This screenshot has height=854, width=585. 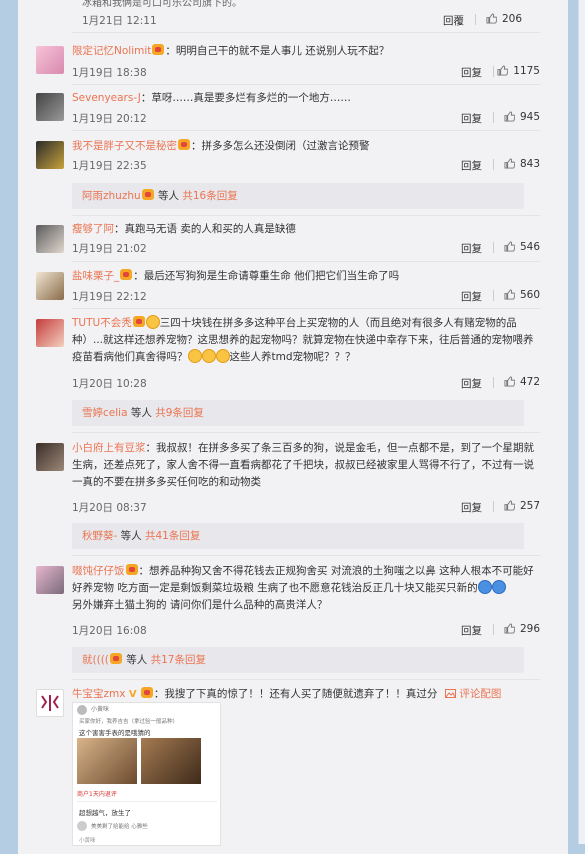 What do you see at coordinates (109, 631) in the screenshot?
I see `comment-date: 1月20日 16:08` at bounding box center [109, 631].